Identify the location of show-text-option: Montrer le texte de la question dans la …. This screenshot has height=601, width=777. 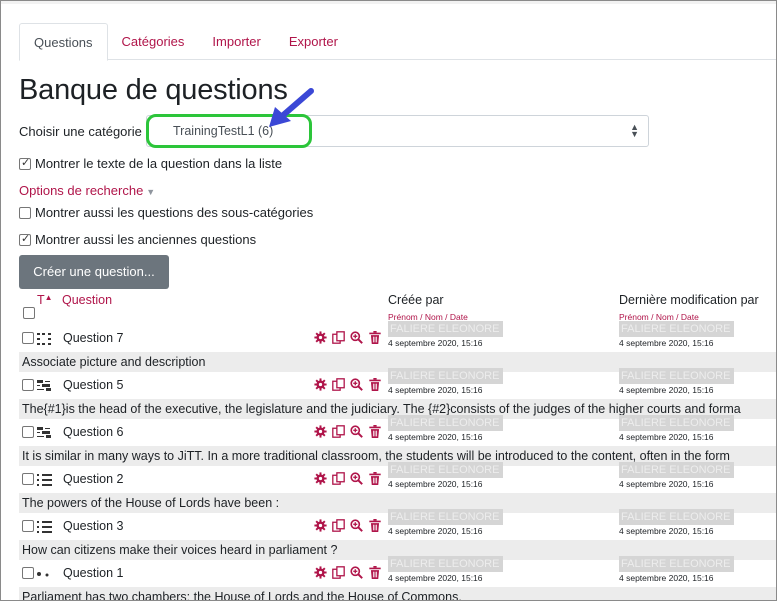
(150, 163).